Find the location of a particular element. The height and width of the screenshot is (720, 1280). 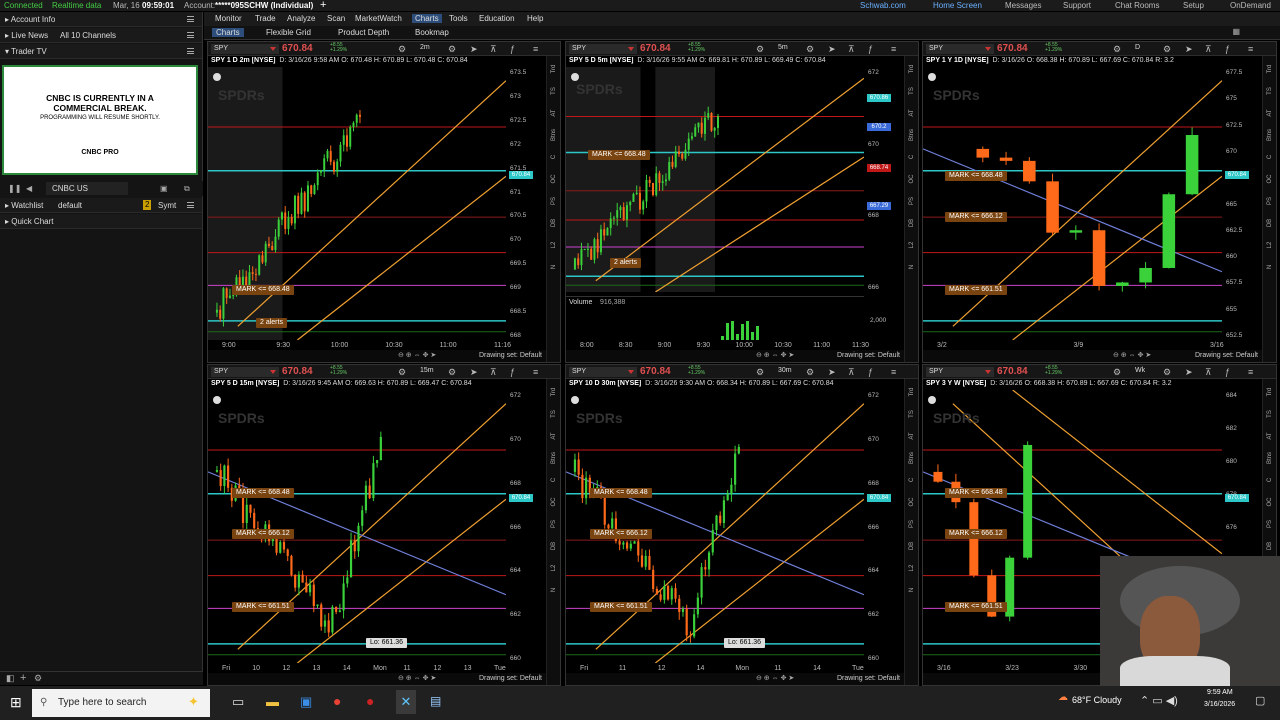

add-icon: + is located at coordinates (323, 5).